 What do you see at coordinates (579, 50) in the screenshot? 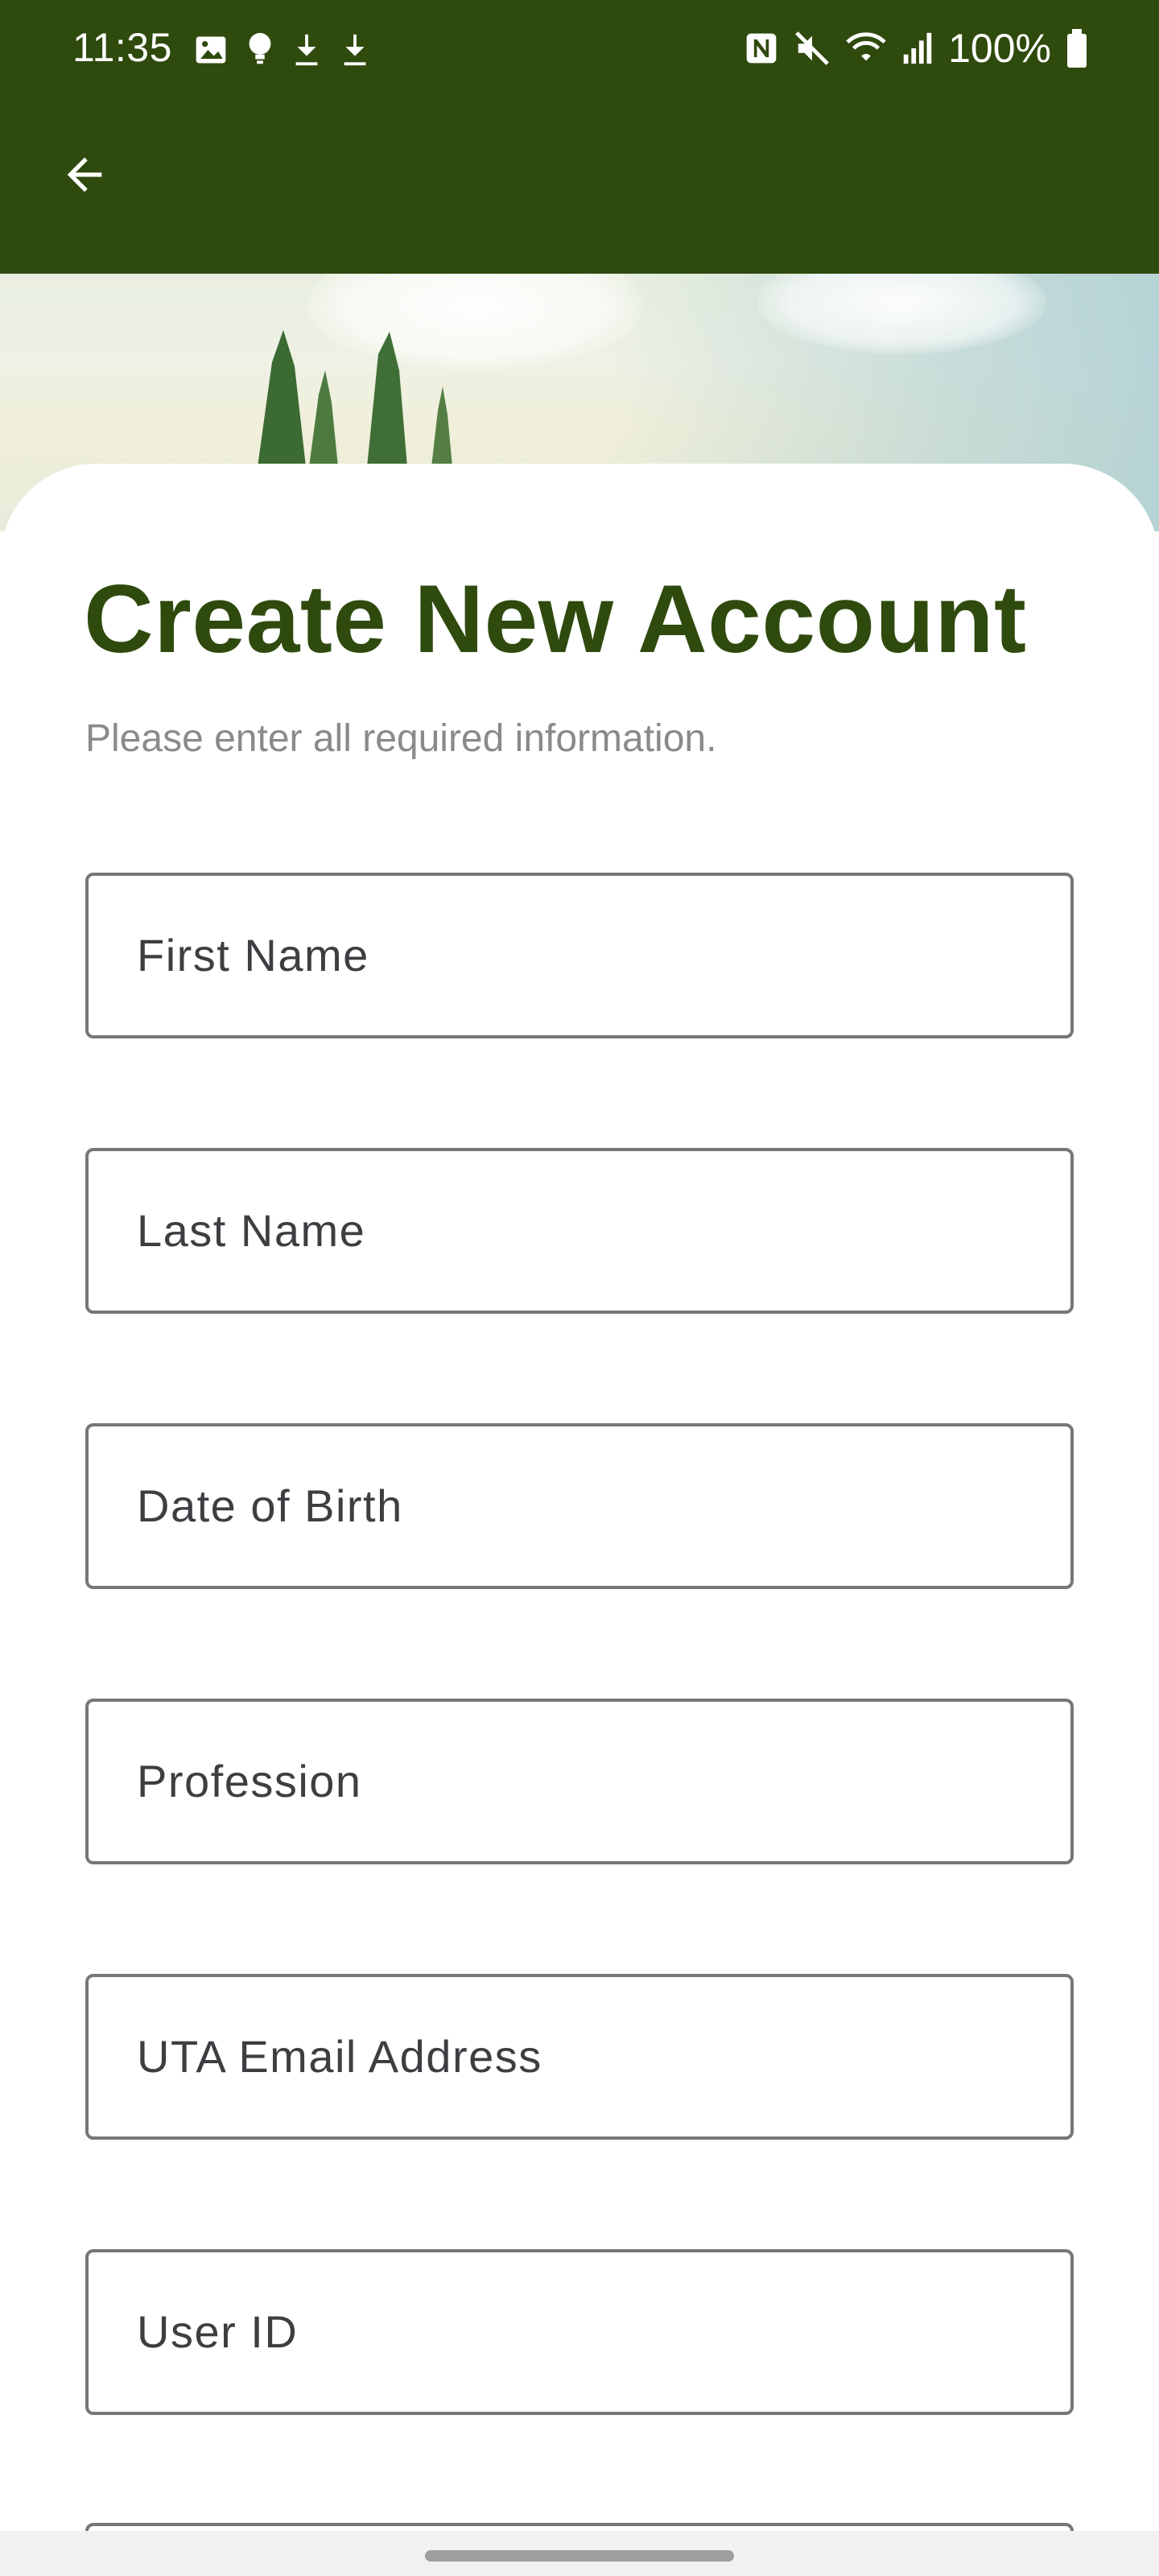
I see `status-bar: 11:35 100%` at bounding box center [579, 50].